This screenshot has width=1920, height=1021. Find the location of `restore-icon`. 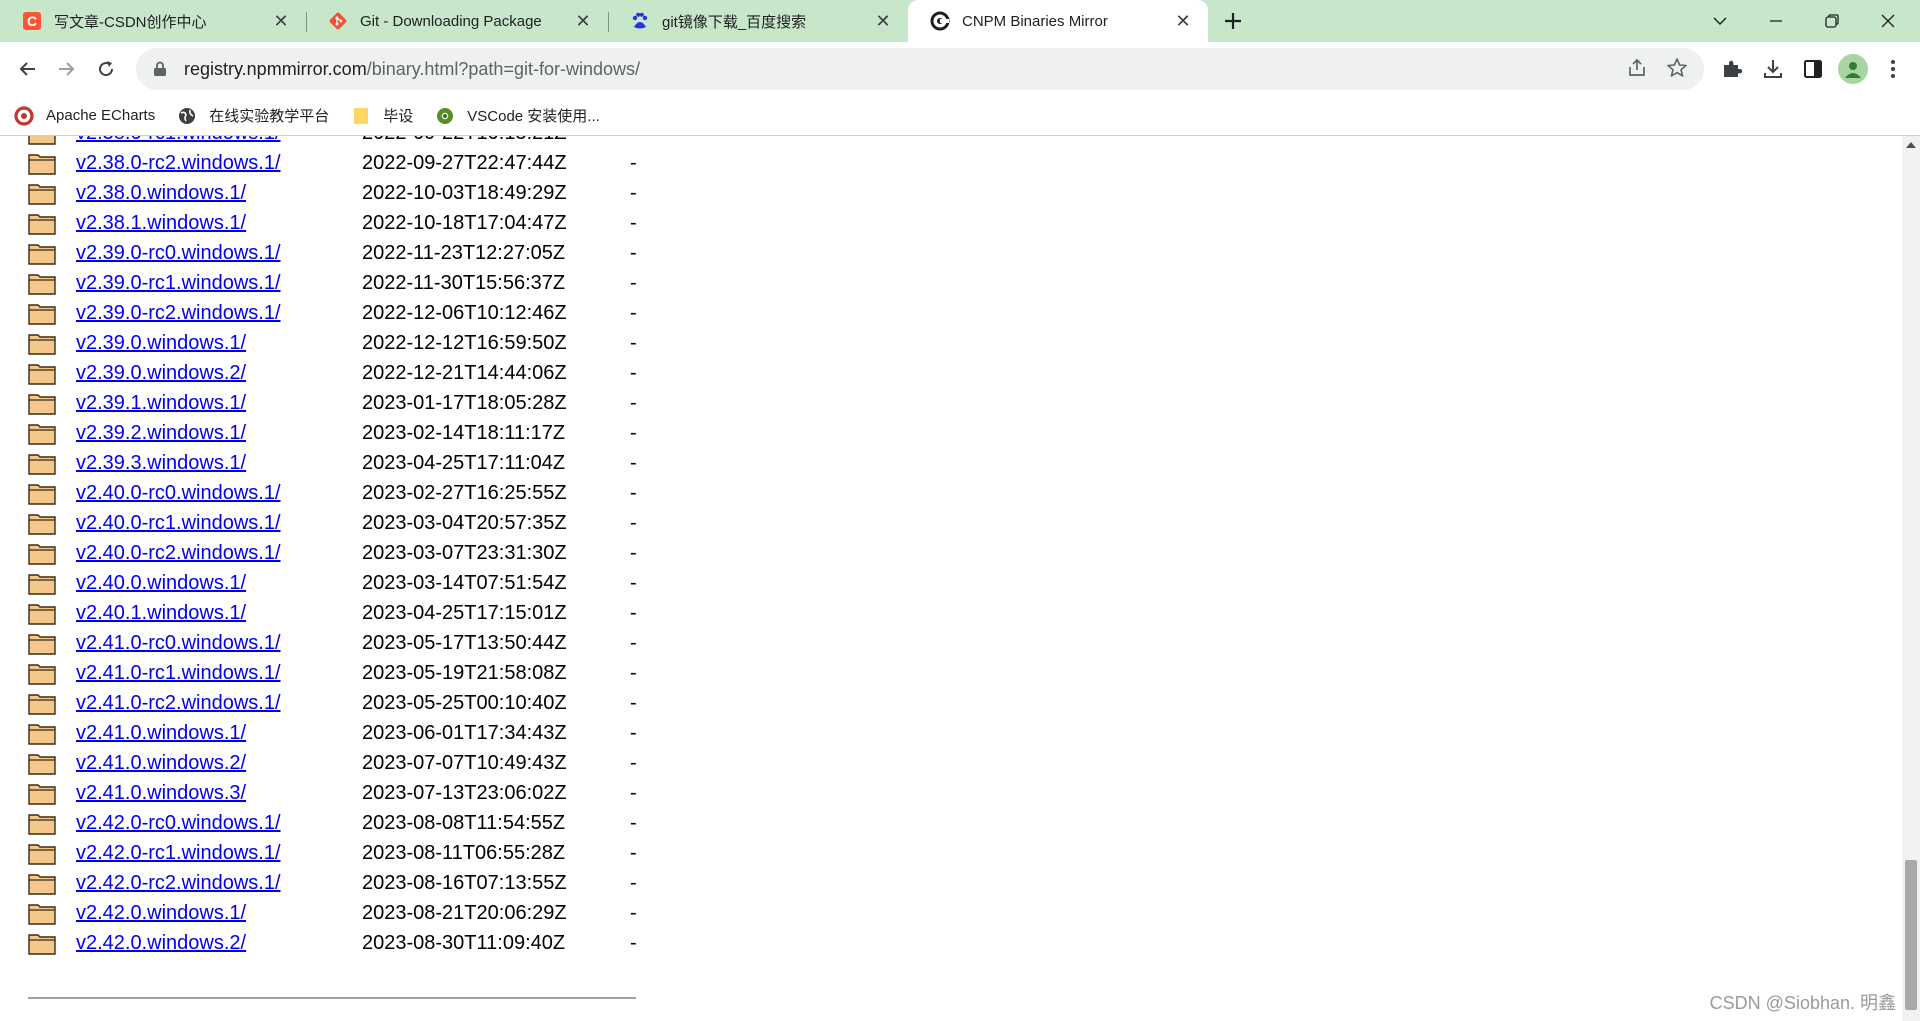

restore-icon is located at coordinates (1832, 21).